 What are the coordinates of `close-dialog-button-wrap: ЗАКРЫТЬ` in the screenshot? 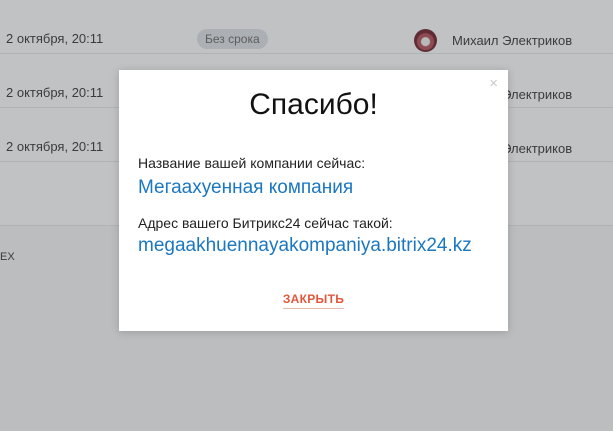 It's located at (313, 300).